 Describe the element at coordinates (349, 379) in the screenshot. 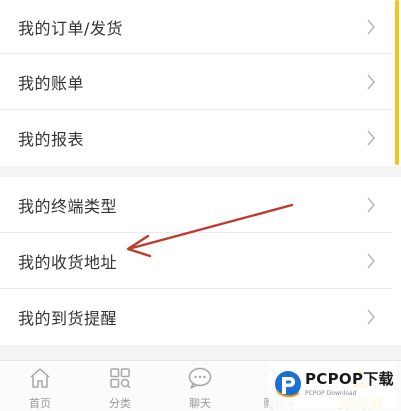

I see `watermark-brand: PCPOP下载` at that location.